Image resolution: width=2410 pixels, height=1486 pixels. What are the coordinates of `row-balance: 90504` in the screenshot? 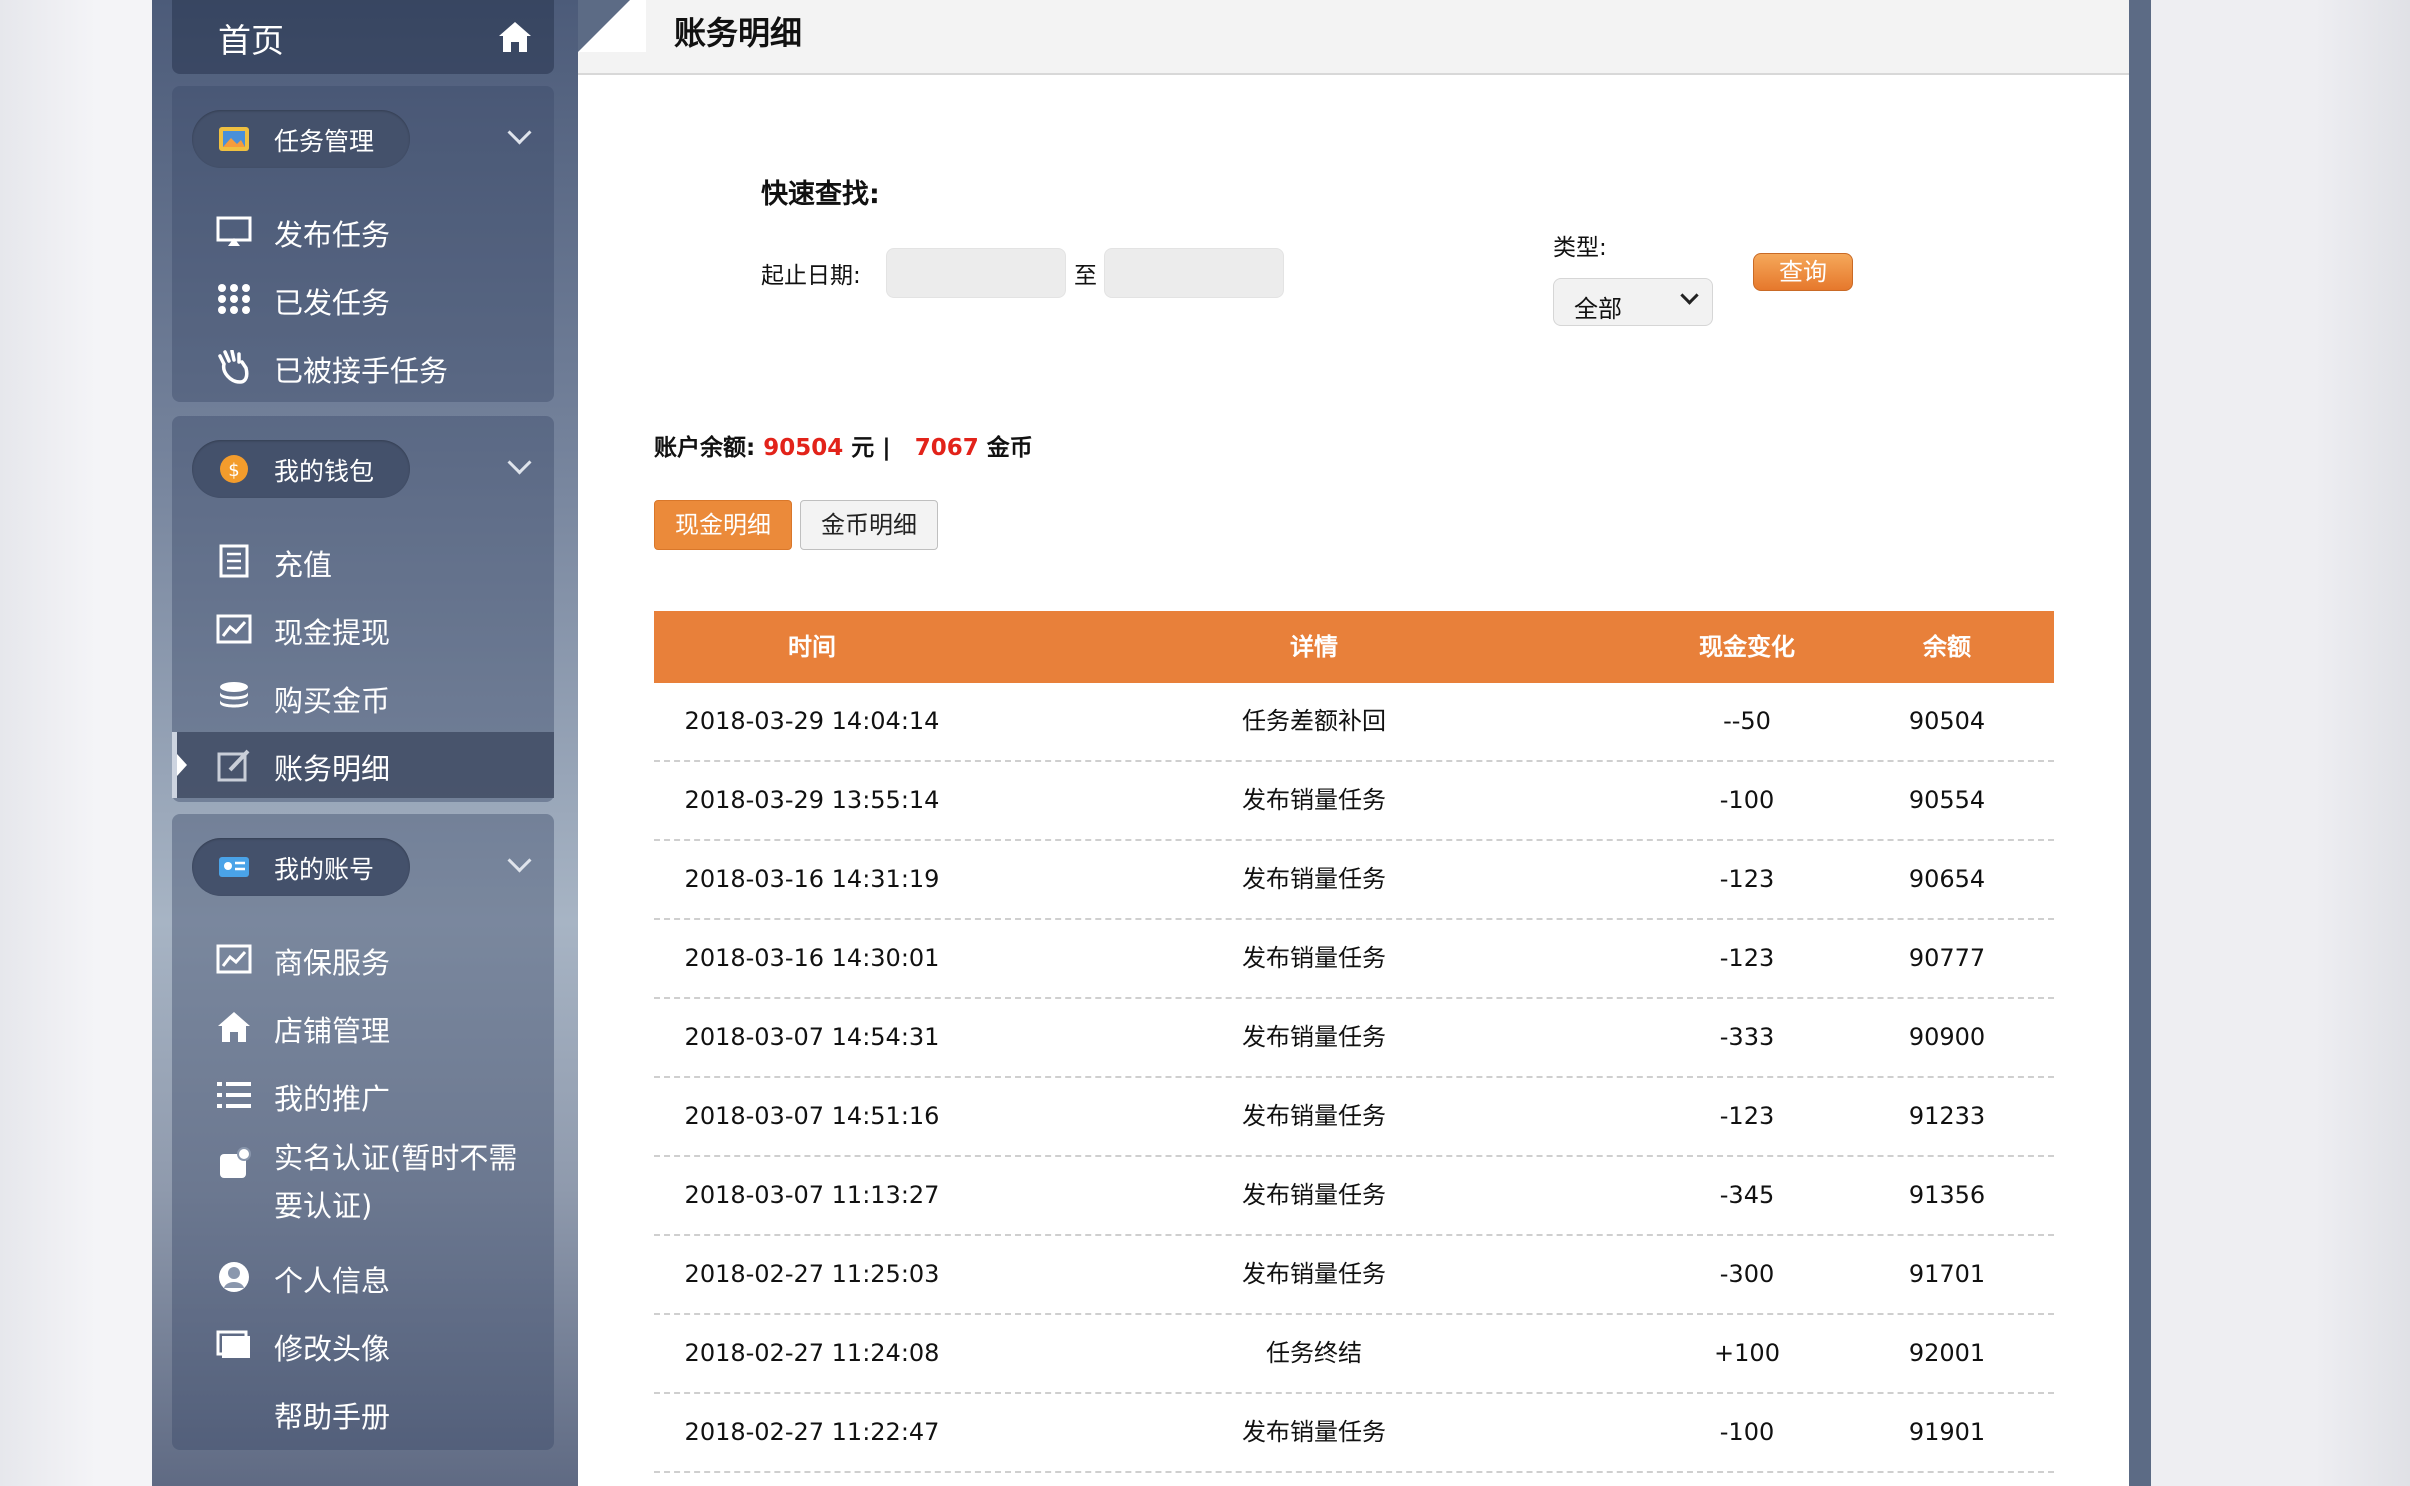 It's located at (1947, 721).